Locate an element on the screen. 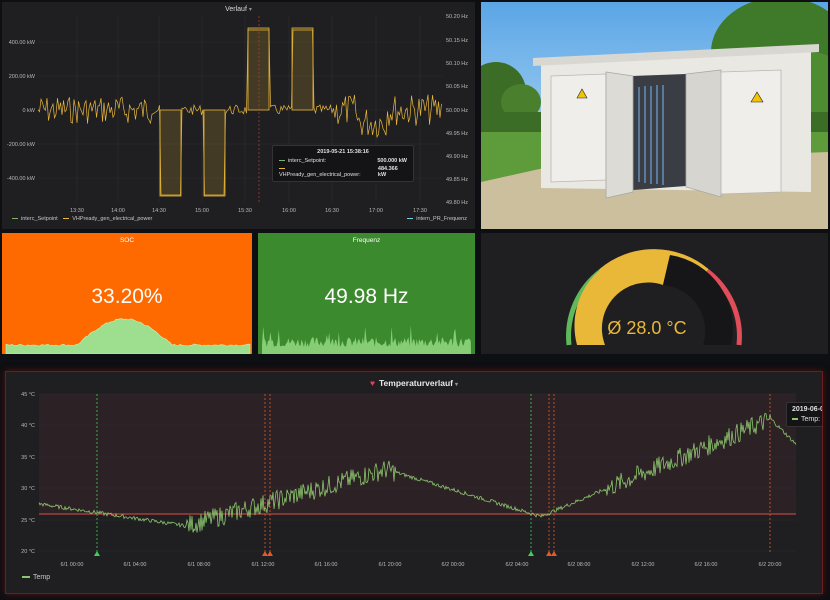 The width and height of the screenshot is (830, 600). temperature-gauge: Ø 28.0 °C is located at coordinates (654, 293).